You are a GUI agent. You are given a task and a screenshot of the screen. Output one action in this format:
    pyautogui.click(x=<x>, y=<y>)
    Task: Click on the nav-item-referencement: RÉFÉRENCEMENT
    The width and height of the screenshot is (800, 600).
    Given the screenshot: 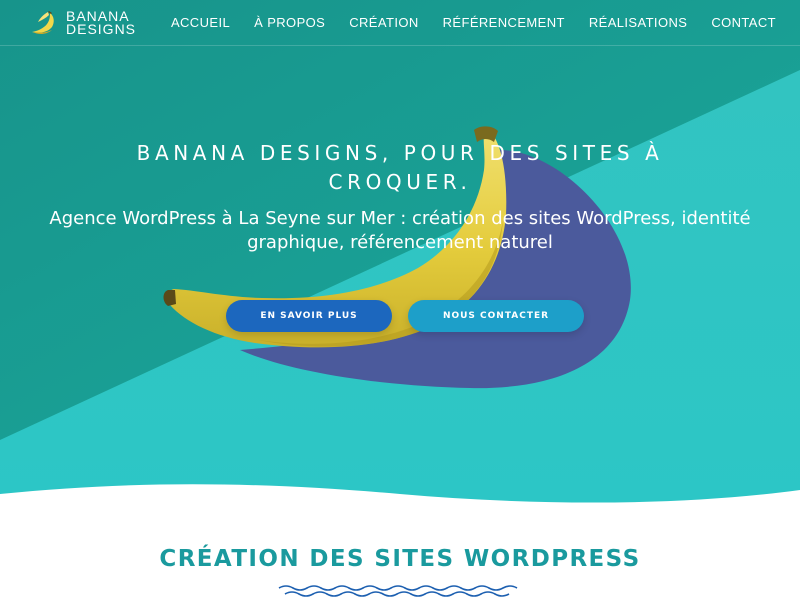 What is the action you would take?
    pyautogui.click(x=504, y=22)
    